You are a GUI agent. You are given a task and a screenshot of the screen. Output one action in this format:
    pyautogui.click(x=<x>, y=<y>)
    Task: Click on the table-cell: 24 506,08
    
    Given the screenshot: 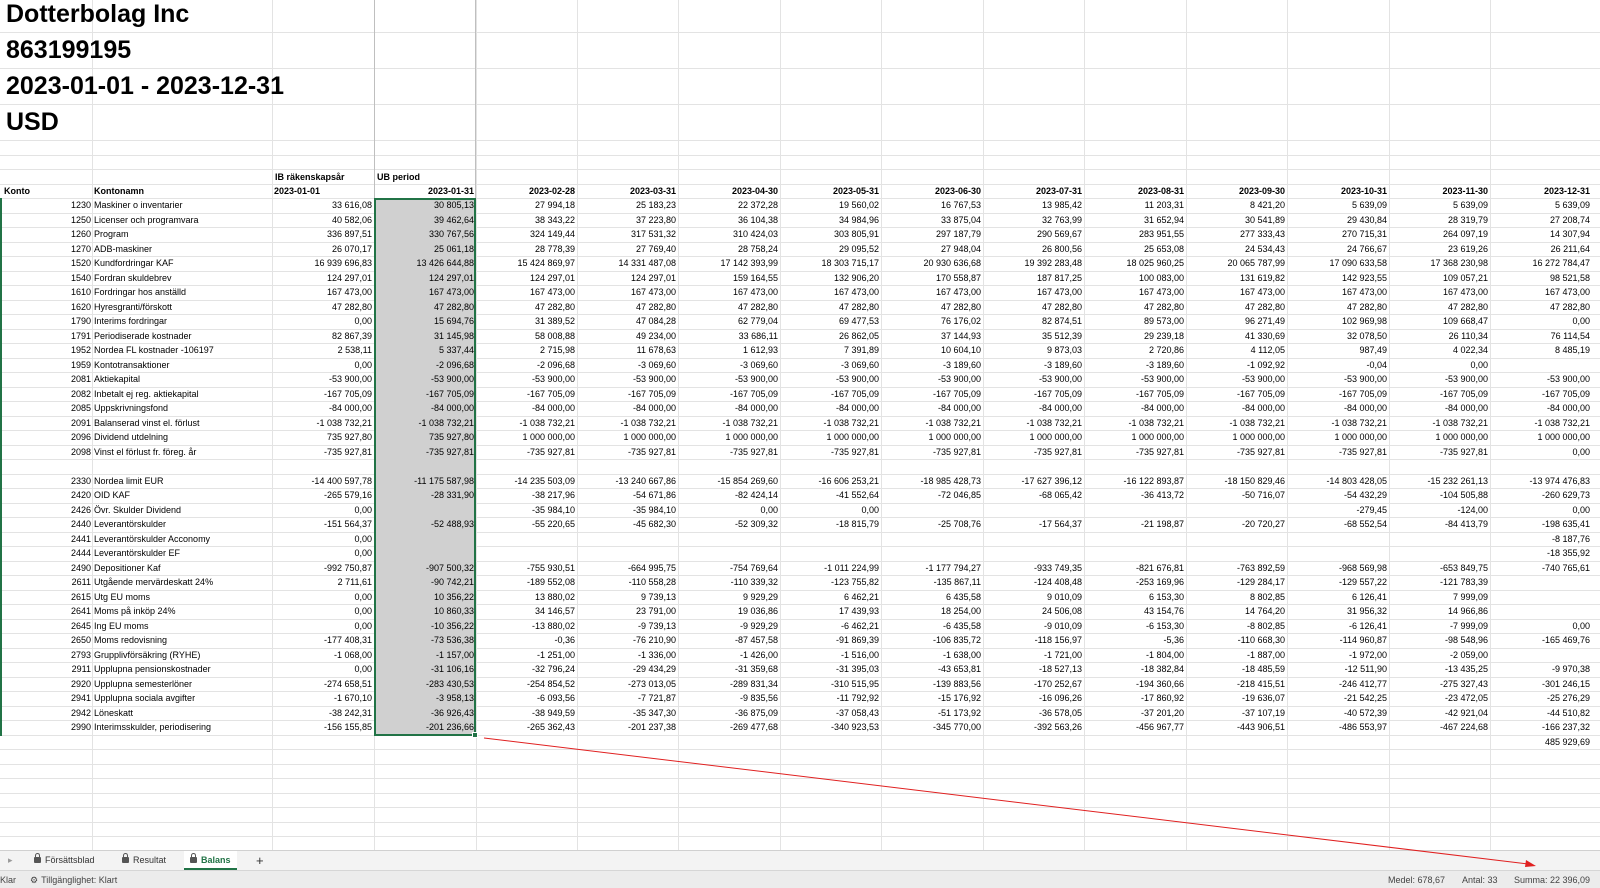 What is the action you would take?
    pyautogui.click(x=1061, y=611)
    